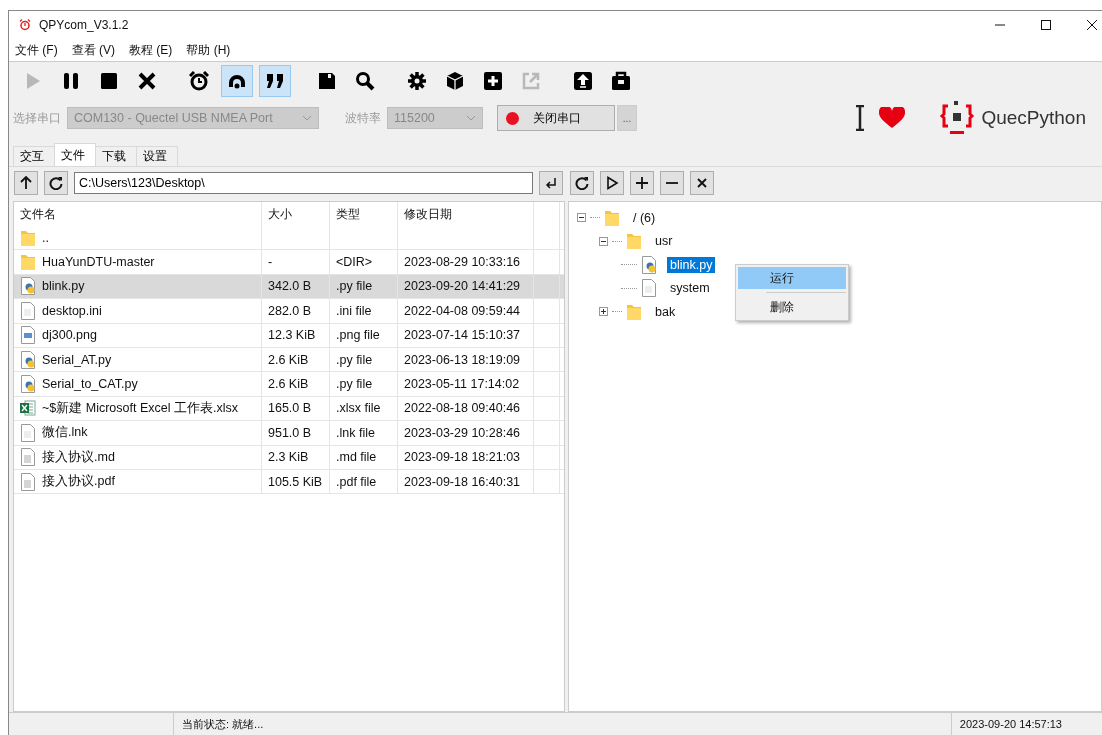  I want to click on modified-date: 2022-04-08 09:59:44, so click(462, 310).